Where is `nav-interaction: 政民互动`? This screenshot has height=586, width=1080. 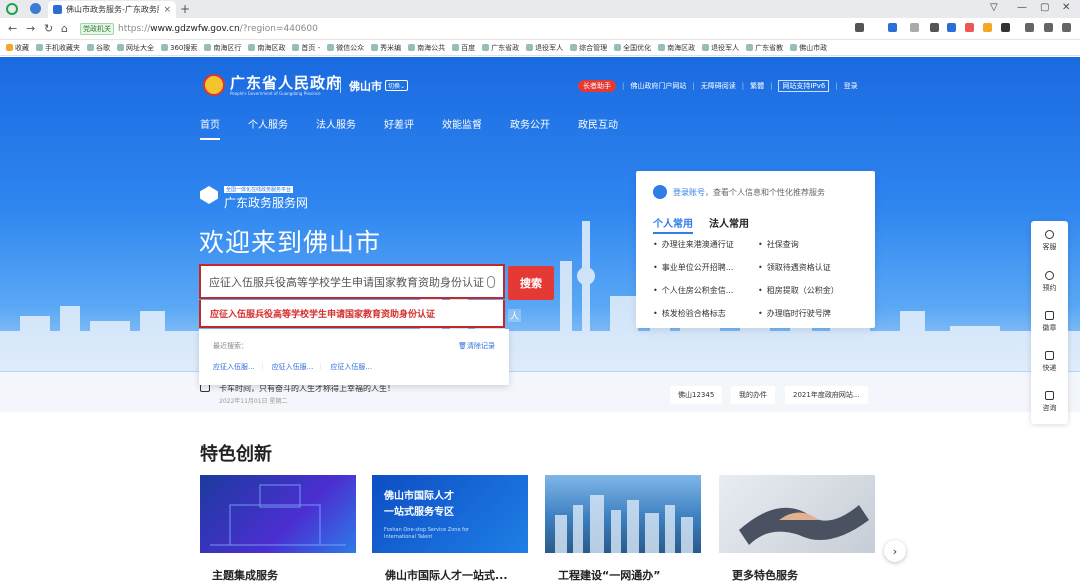
nav-interaction: 政民互动 is located at coordinates (598, 123).